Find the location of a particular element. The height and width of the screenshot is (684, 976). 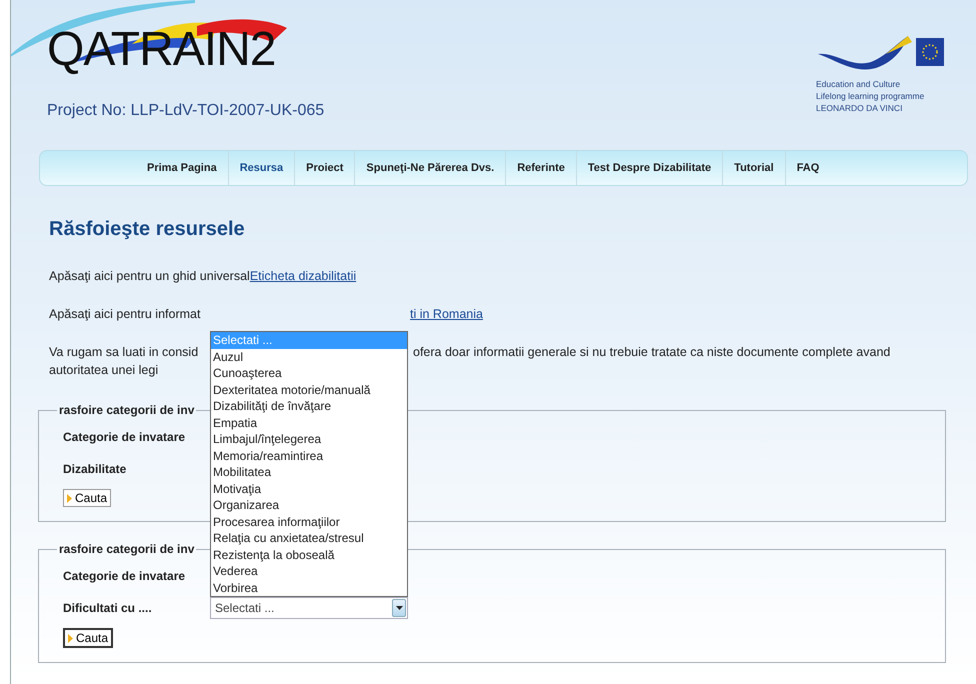

notice-text: ofera doar informatii generale si nu trebuie tratate ca niste documente complete avand is located at coordinates (651, 352).